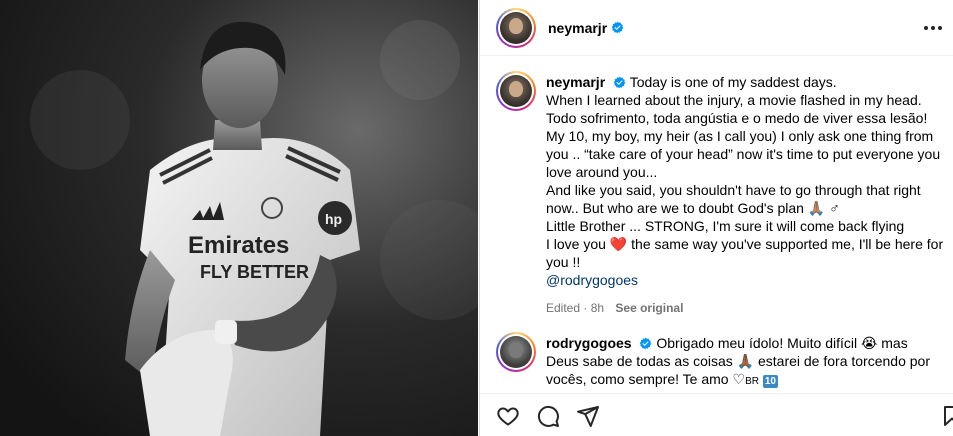 The image size is (953, 436). What do you see at coordinates (739, 379) in the screenshot?
I see `white-heart-icon: ♡` at bounding box center [739, 379].